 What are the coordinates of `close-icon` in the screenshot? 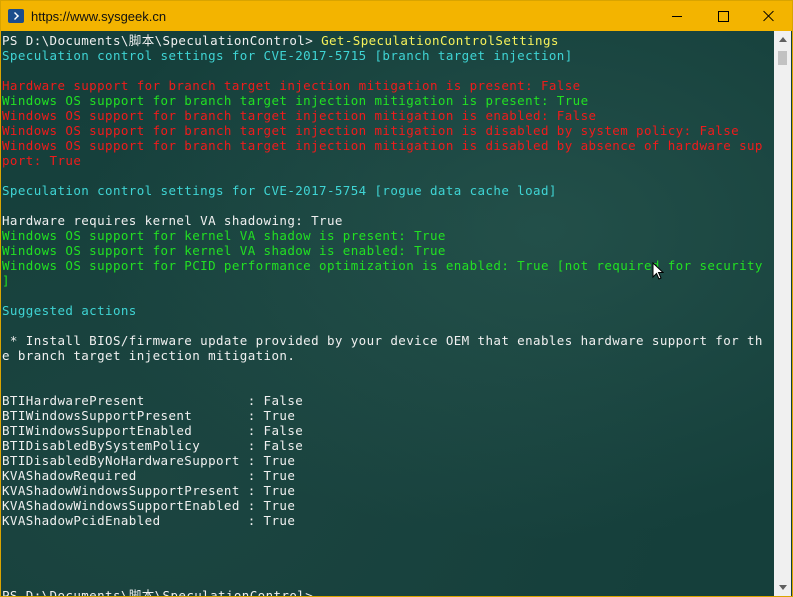 It's located at (769, 16).